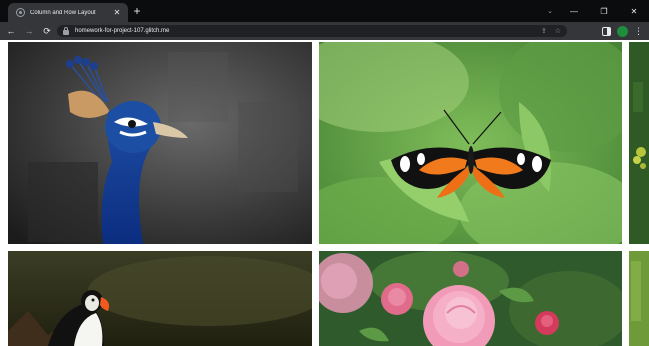 This screenshot has height=346, width=649. What do you see at coordinates (606, 31) in the screenshot?
I see `extension-panel-icon` at bounding box center [606, 31].